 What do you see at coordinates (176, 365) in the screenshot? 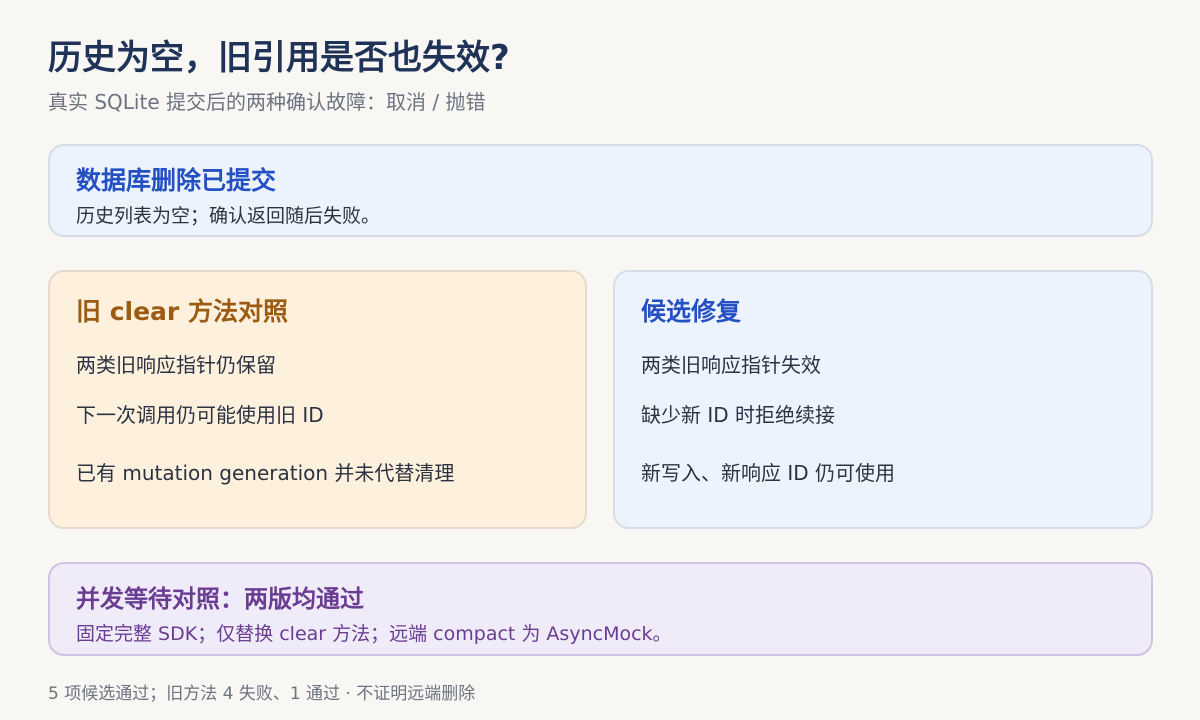
I see `old-method-item: 两类旧响应指针仍保留` at bounding box center [176, 365].